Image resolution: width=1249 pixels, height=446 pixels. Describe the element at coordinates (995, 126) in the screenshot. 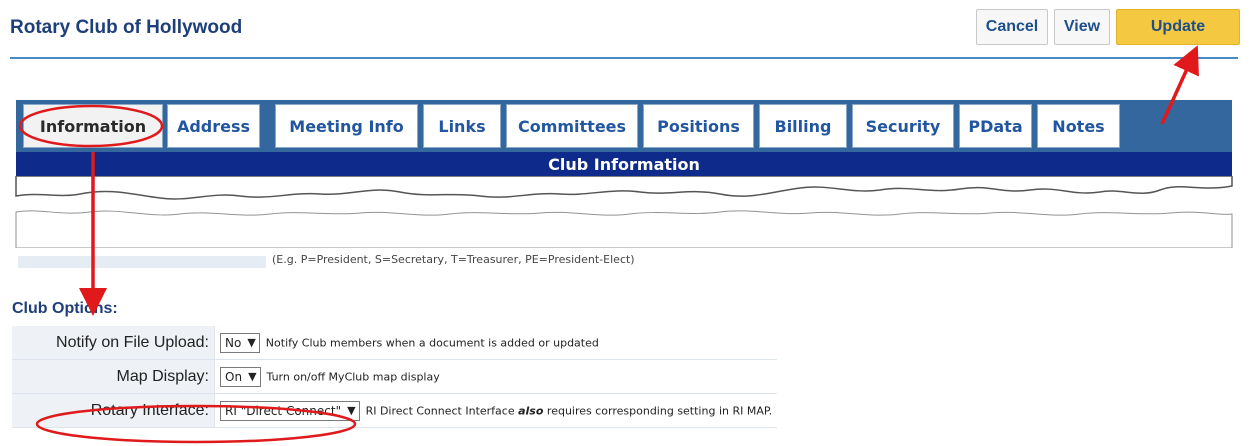

I see `tab-pdata: PData` at that location.